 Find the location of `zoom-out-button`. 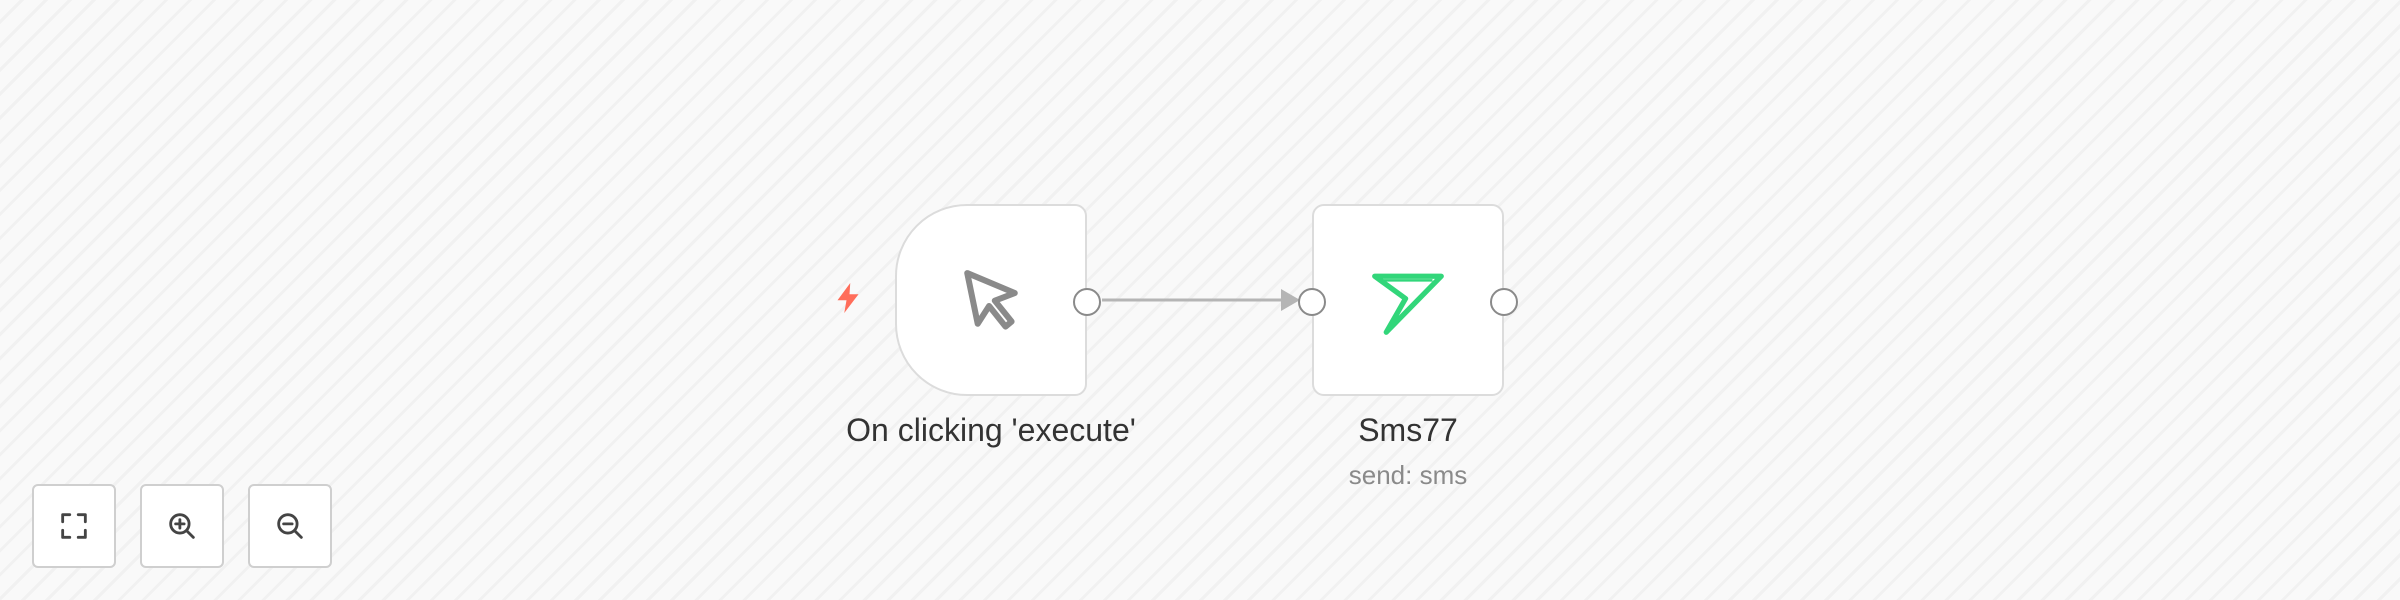

zoom-out-button is located at coordinates (290, 526).